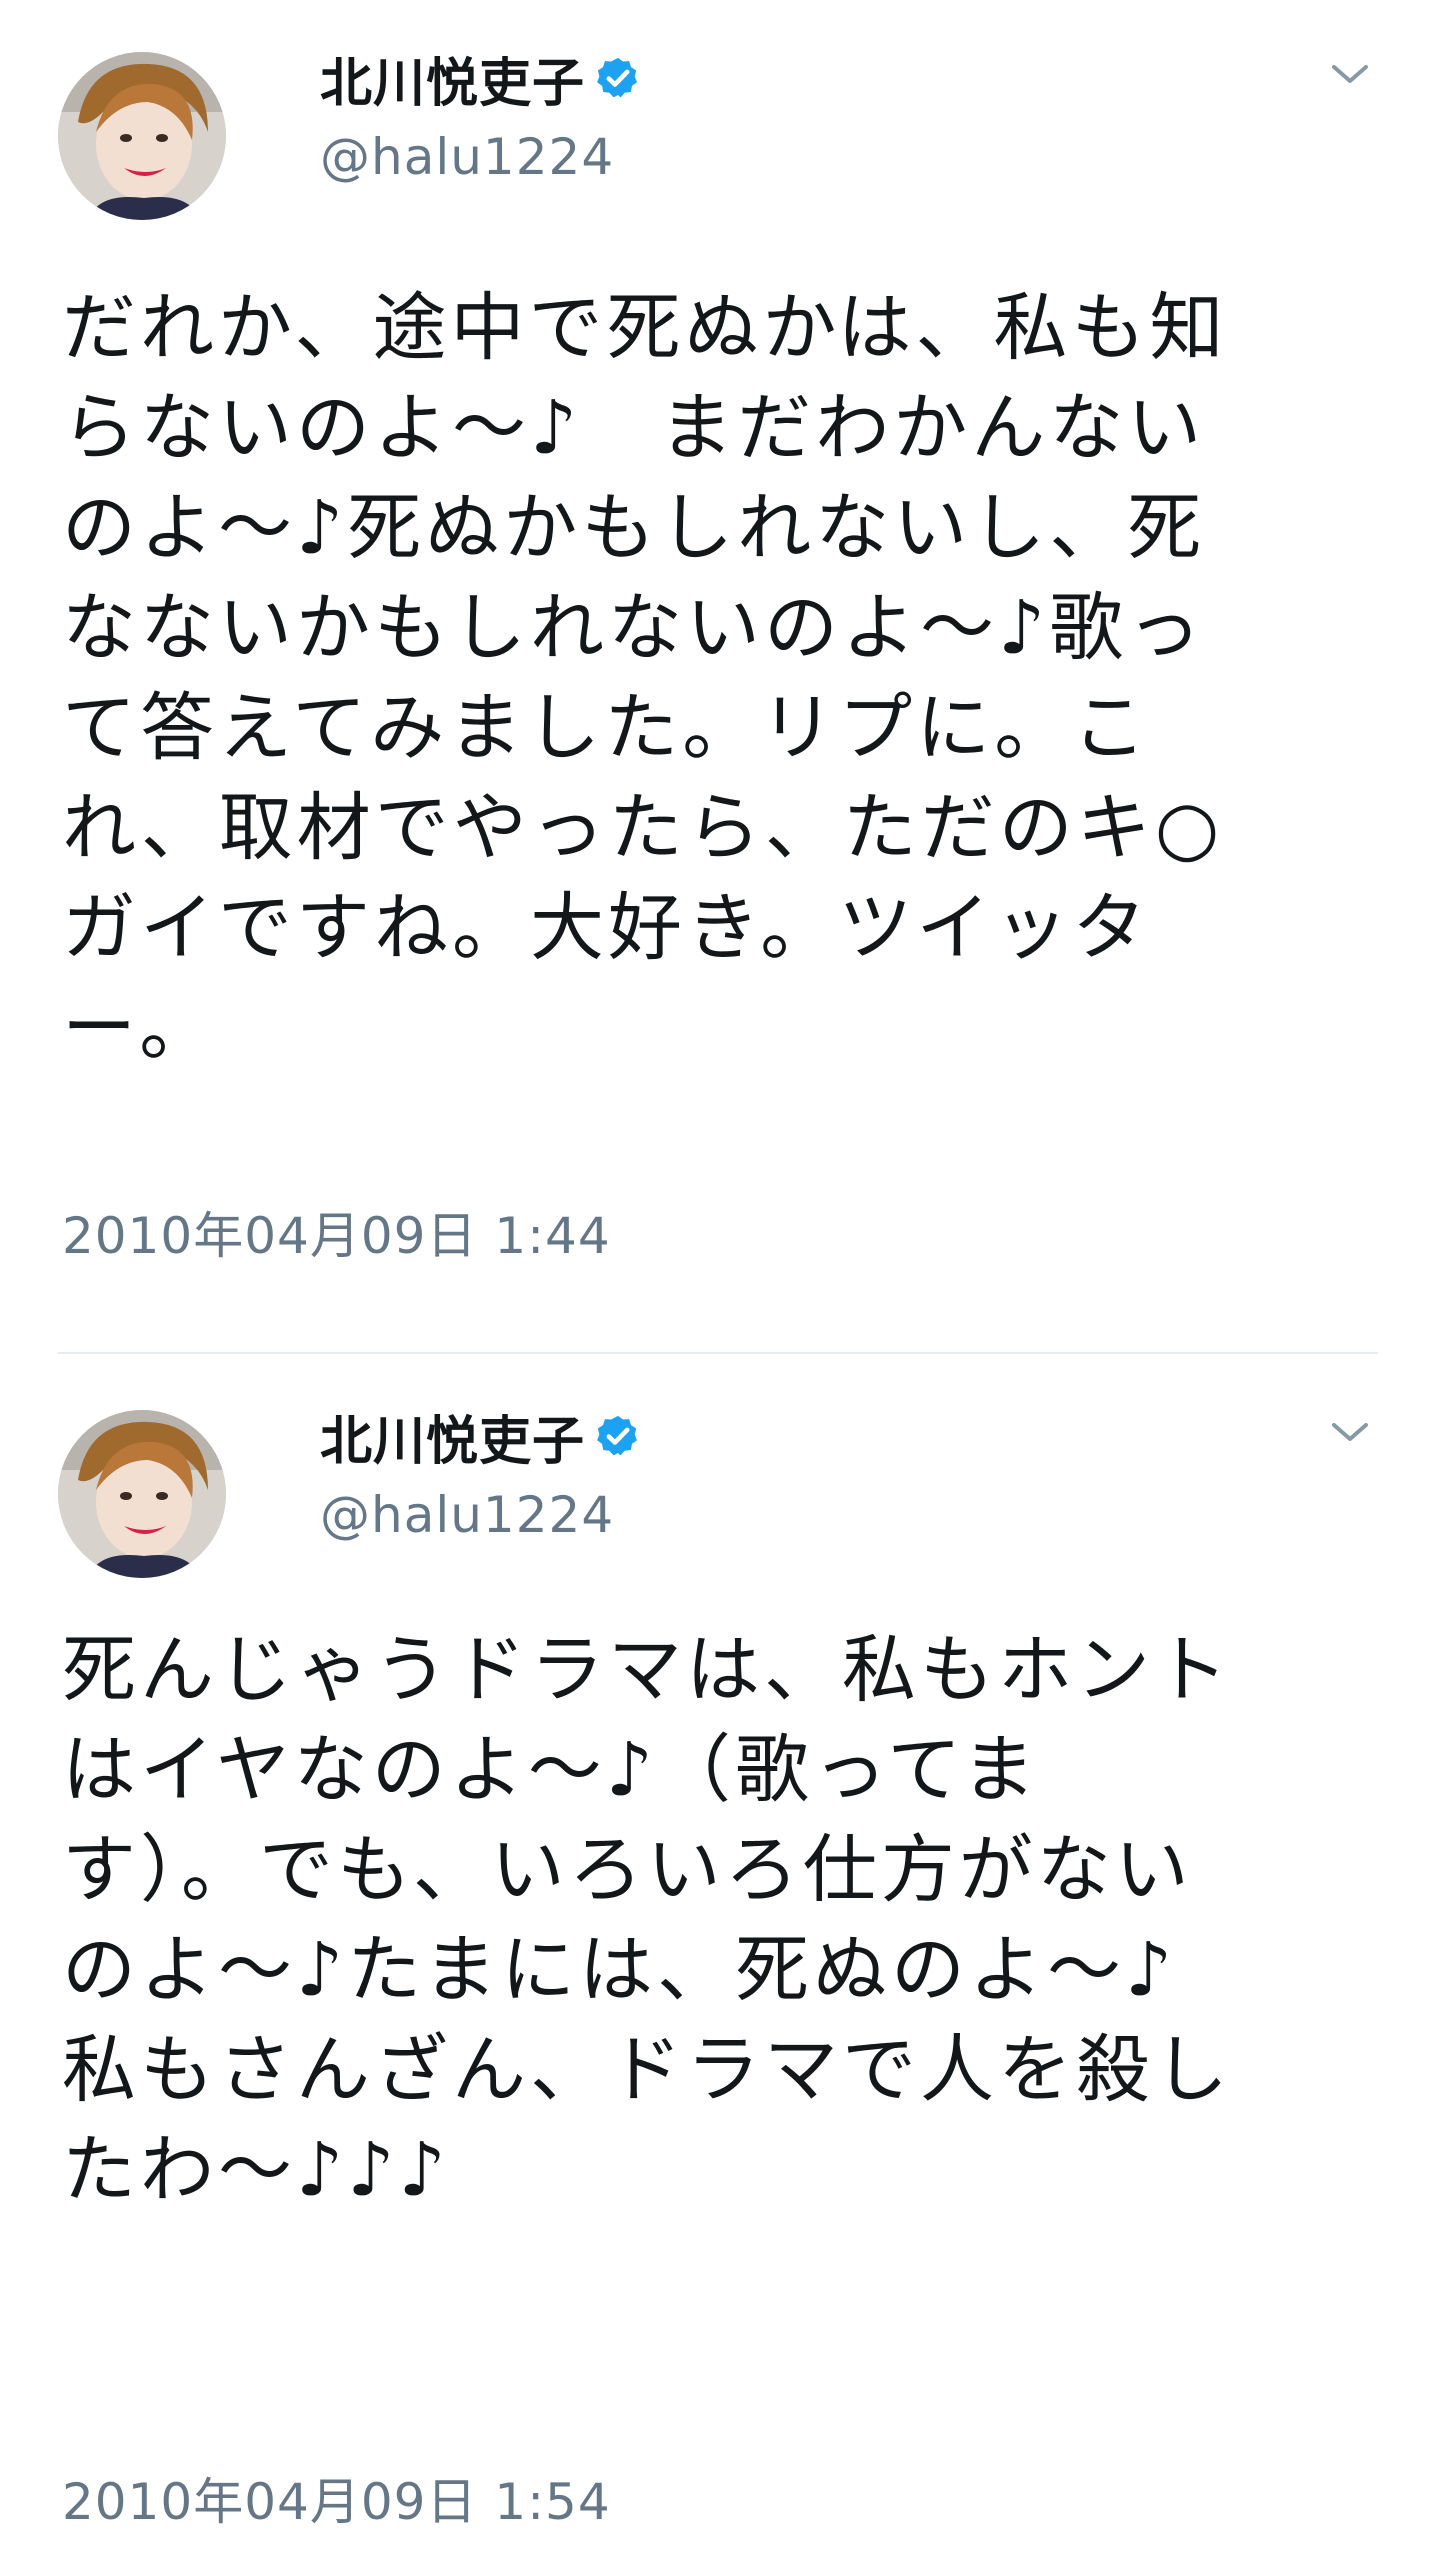 This screenshot has width=1438, height=2560. Describe the element at coordinates (336, 1232) in the screenshot. I see `tweet-timestamp: 2010年04月09日 1:44` at that location.